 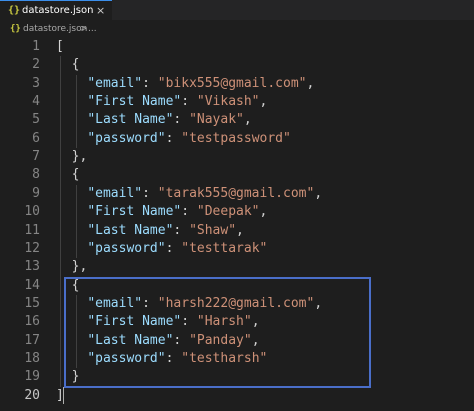 I want to click on line-number: 5, so click(x=36, y=120).